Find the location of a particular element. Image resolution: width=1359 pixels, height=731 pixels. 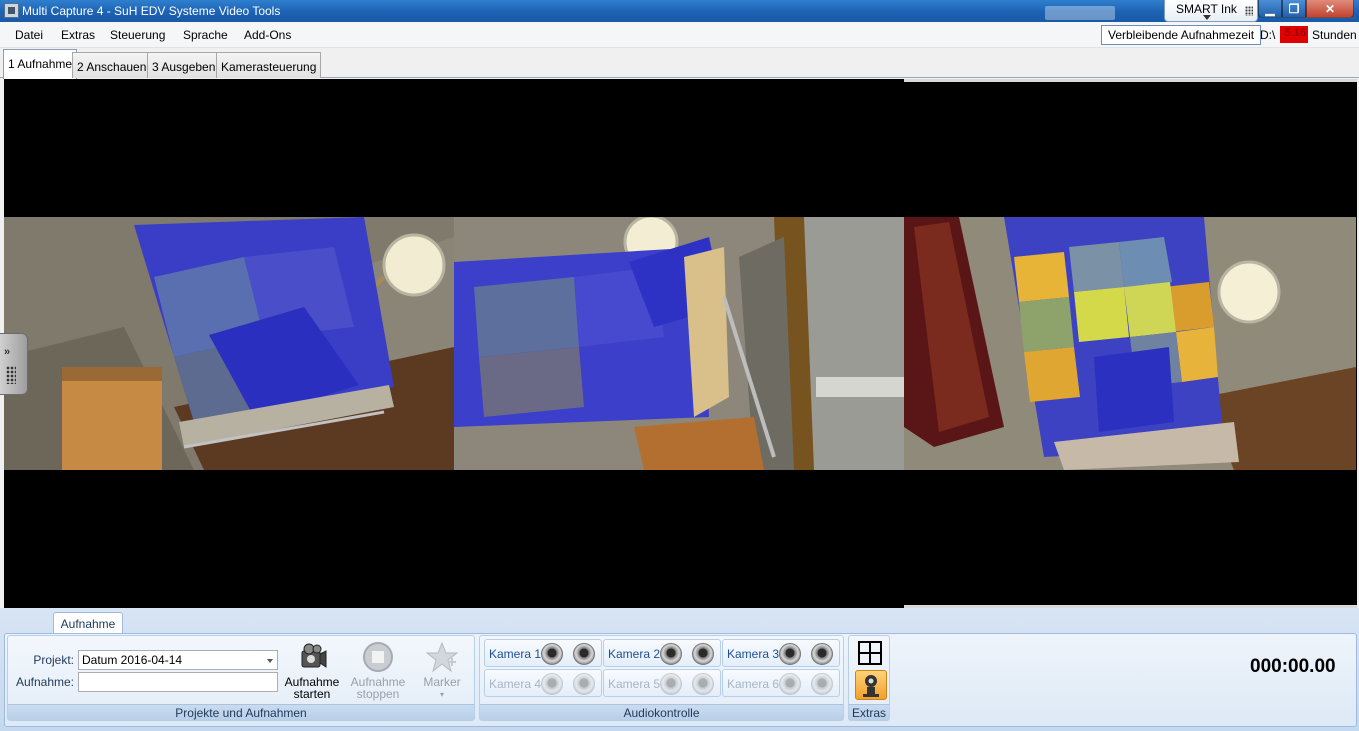

keypad-icon is located at coordinates (11, 375).